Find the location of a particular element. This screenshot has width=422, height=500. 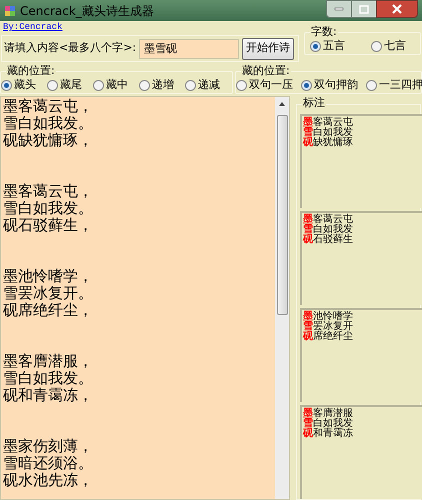

maximize-icon is located at coordinates (364, 9).